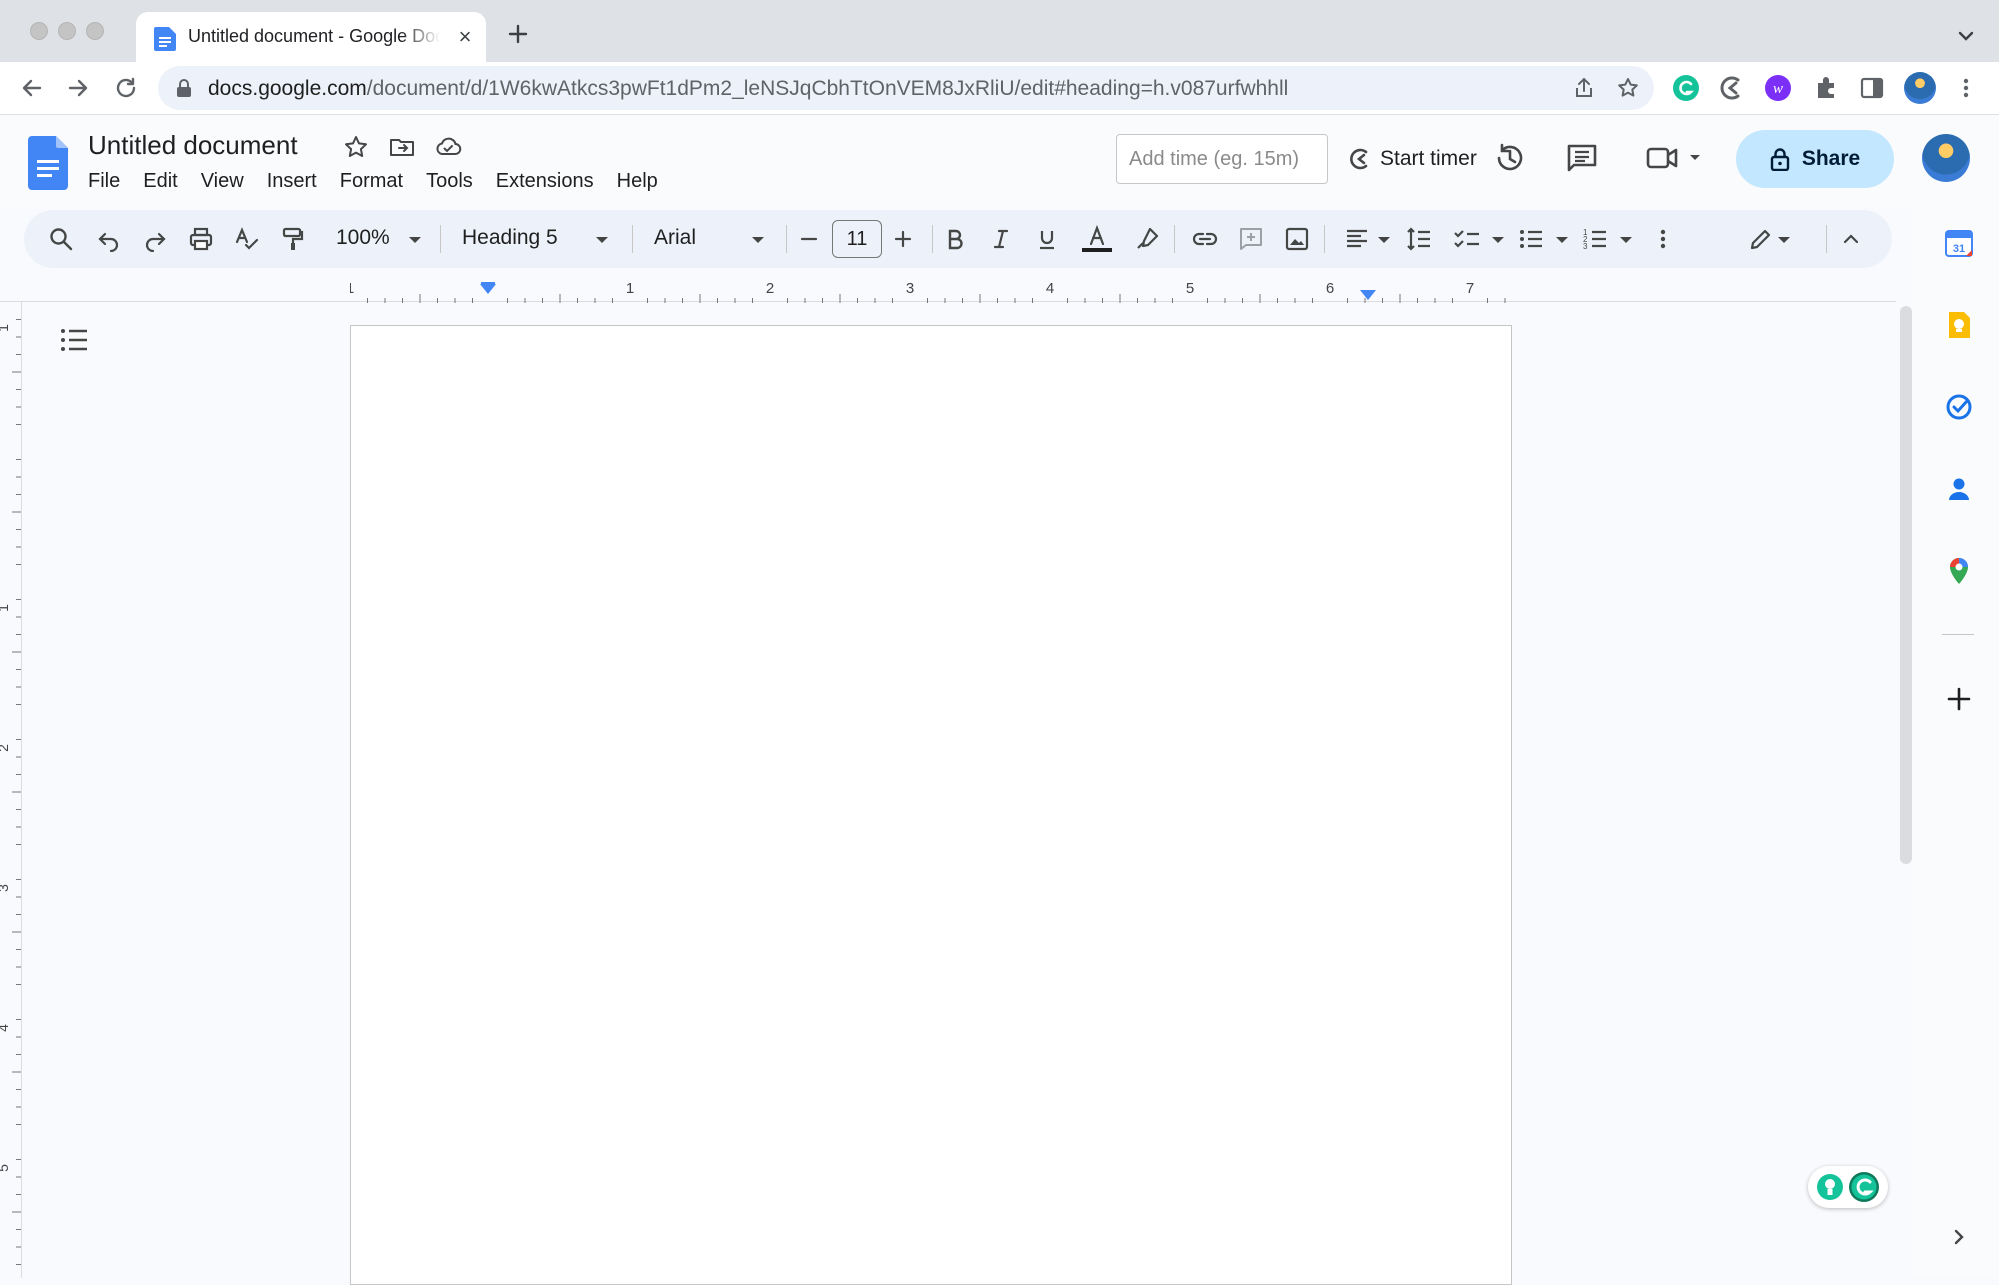  What do you see at coordinates (1826, 88) in the screenshot?
I see `extensions-puzzle-icon` at bounding box center [1826, 88].